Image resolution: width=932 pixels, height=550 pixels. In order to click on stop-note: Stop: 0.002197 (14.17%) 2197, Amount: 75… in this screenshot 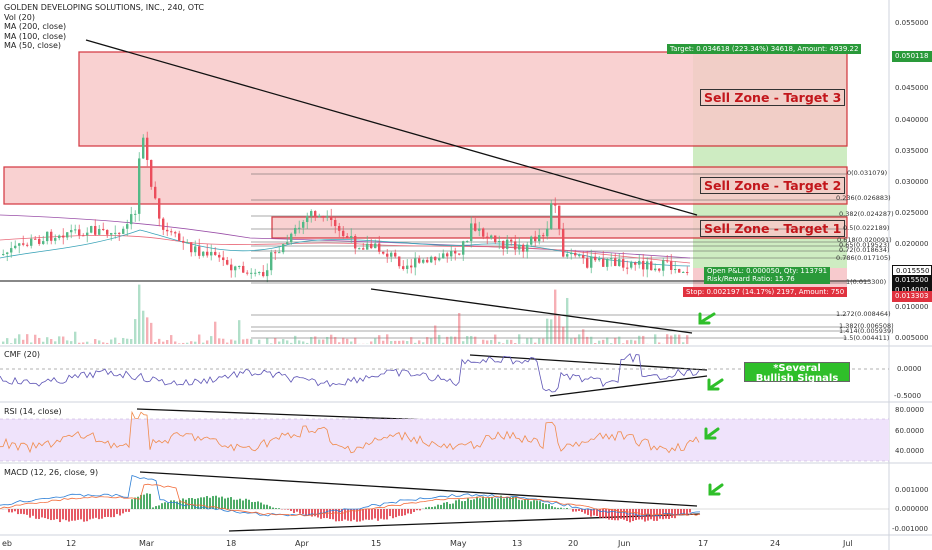, I will do `click(765, 292)`.